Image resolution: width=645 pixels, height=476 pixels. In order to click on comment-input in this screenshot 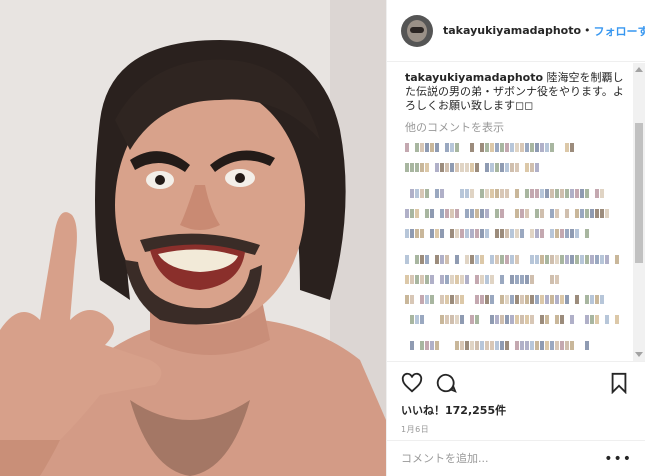, I will do `click(503, 458)`.